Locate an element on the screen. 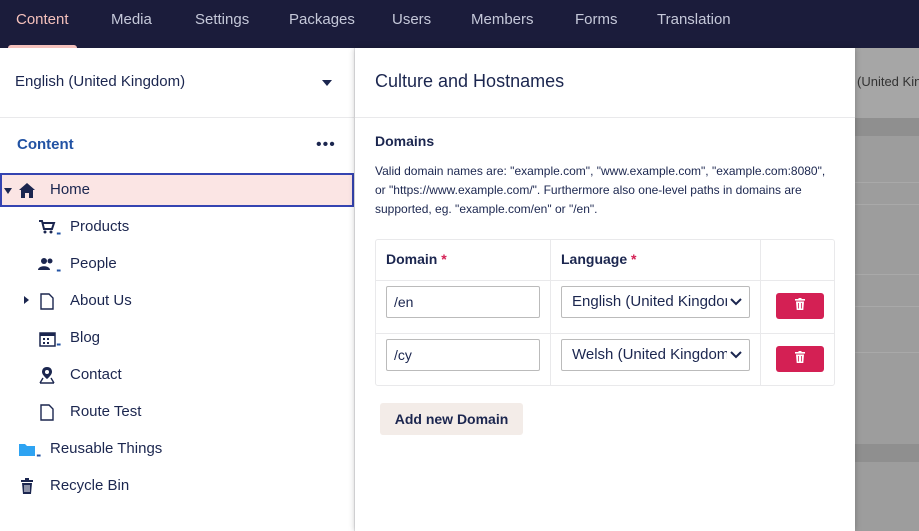  tree-item-label: People is located at coordinates (93, 263).